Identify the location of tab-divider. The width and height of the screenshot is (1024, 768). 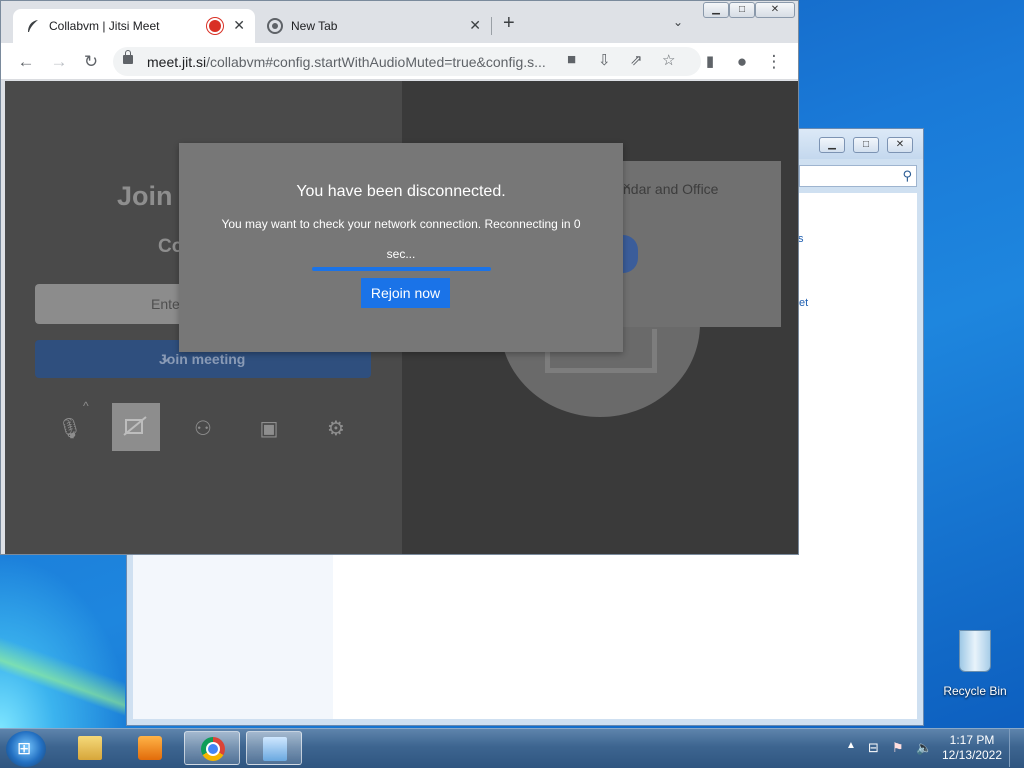
(491, 26).